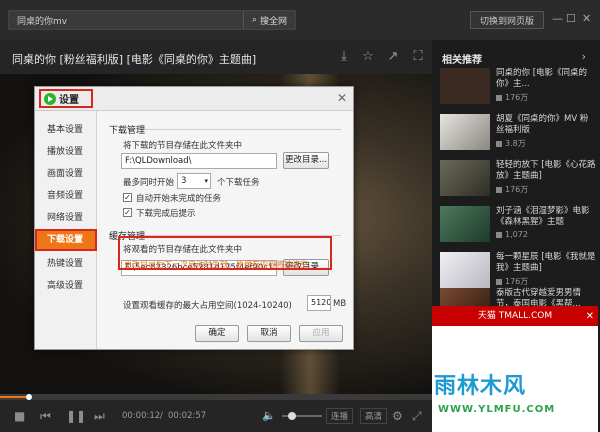 This screenshot has width=600, height=432. I want to click on divider, so click(243, 129).